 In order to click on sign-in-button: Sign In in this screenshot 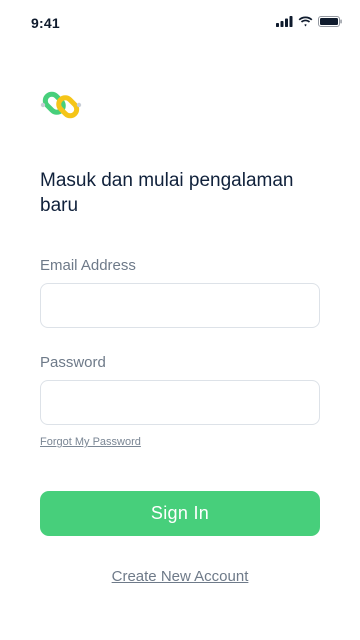, I will do `click(180, 513)`.